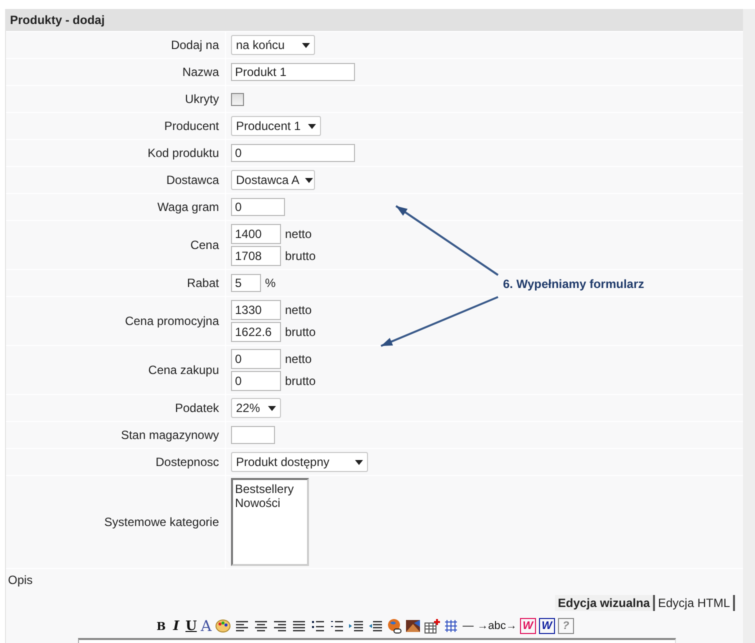  I want to click on field-label: Producent, so click(191, 126).